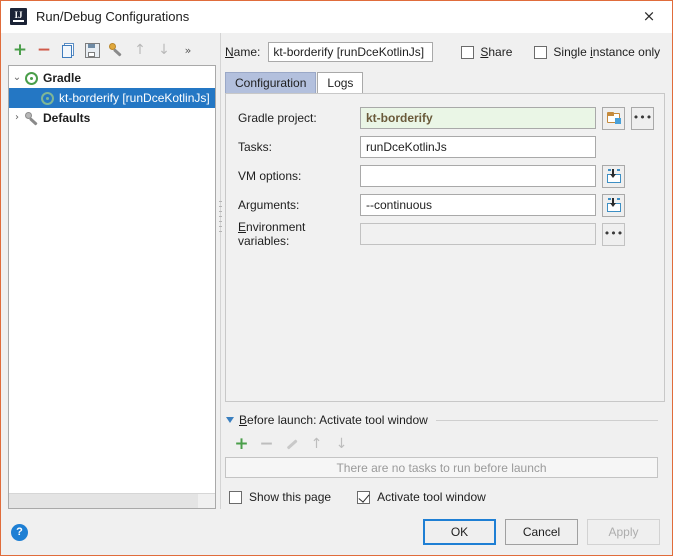 This screenshot has height=556, width=673. I want to click on chevron-double-right-icon: », so click(188, 50).